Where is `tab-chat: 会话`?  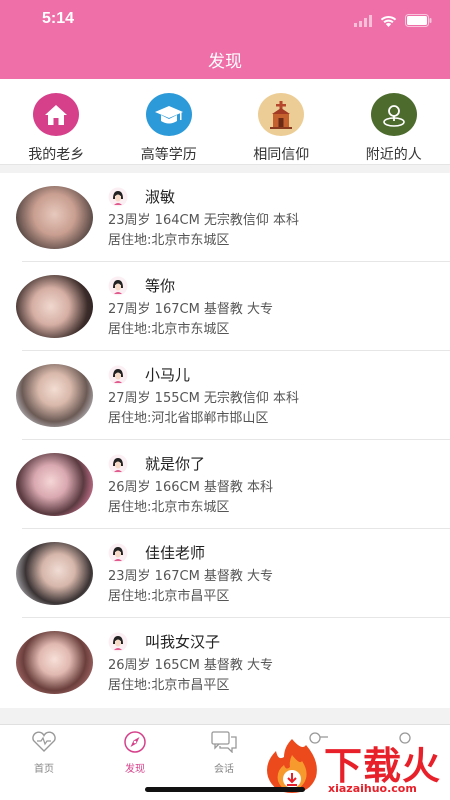
tab-chat: 会话 is located at coordinates (224, 753).